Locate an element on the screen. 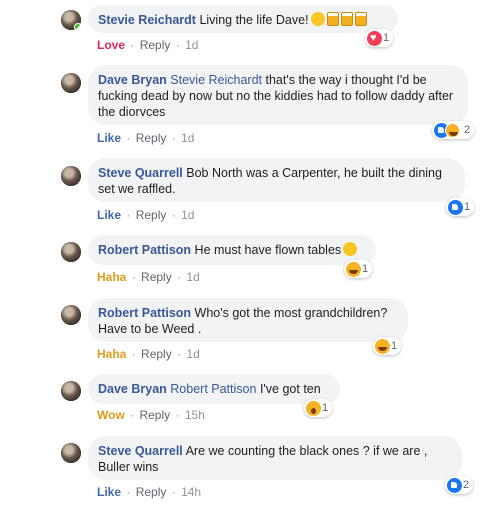  mention-link: Stevie Reichardt is located at coordinates (216, 80).